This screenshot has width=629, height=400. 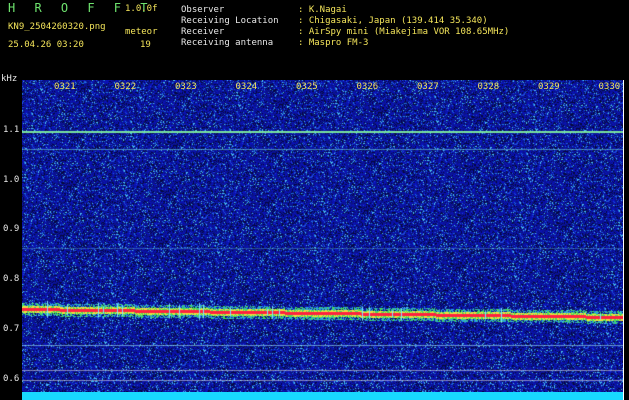 What do you see at coordinates (11, 130) in the screenshot?
I see `y-tick-1.1: 1.1` at bounding box center [11, 130].